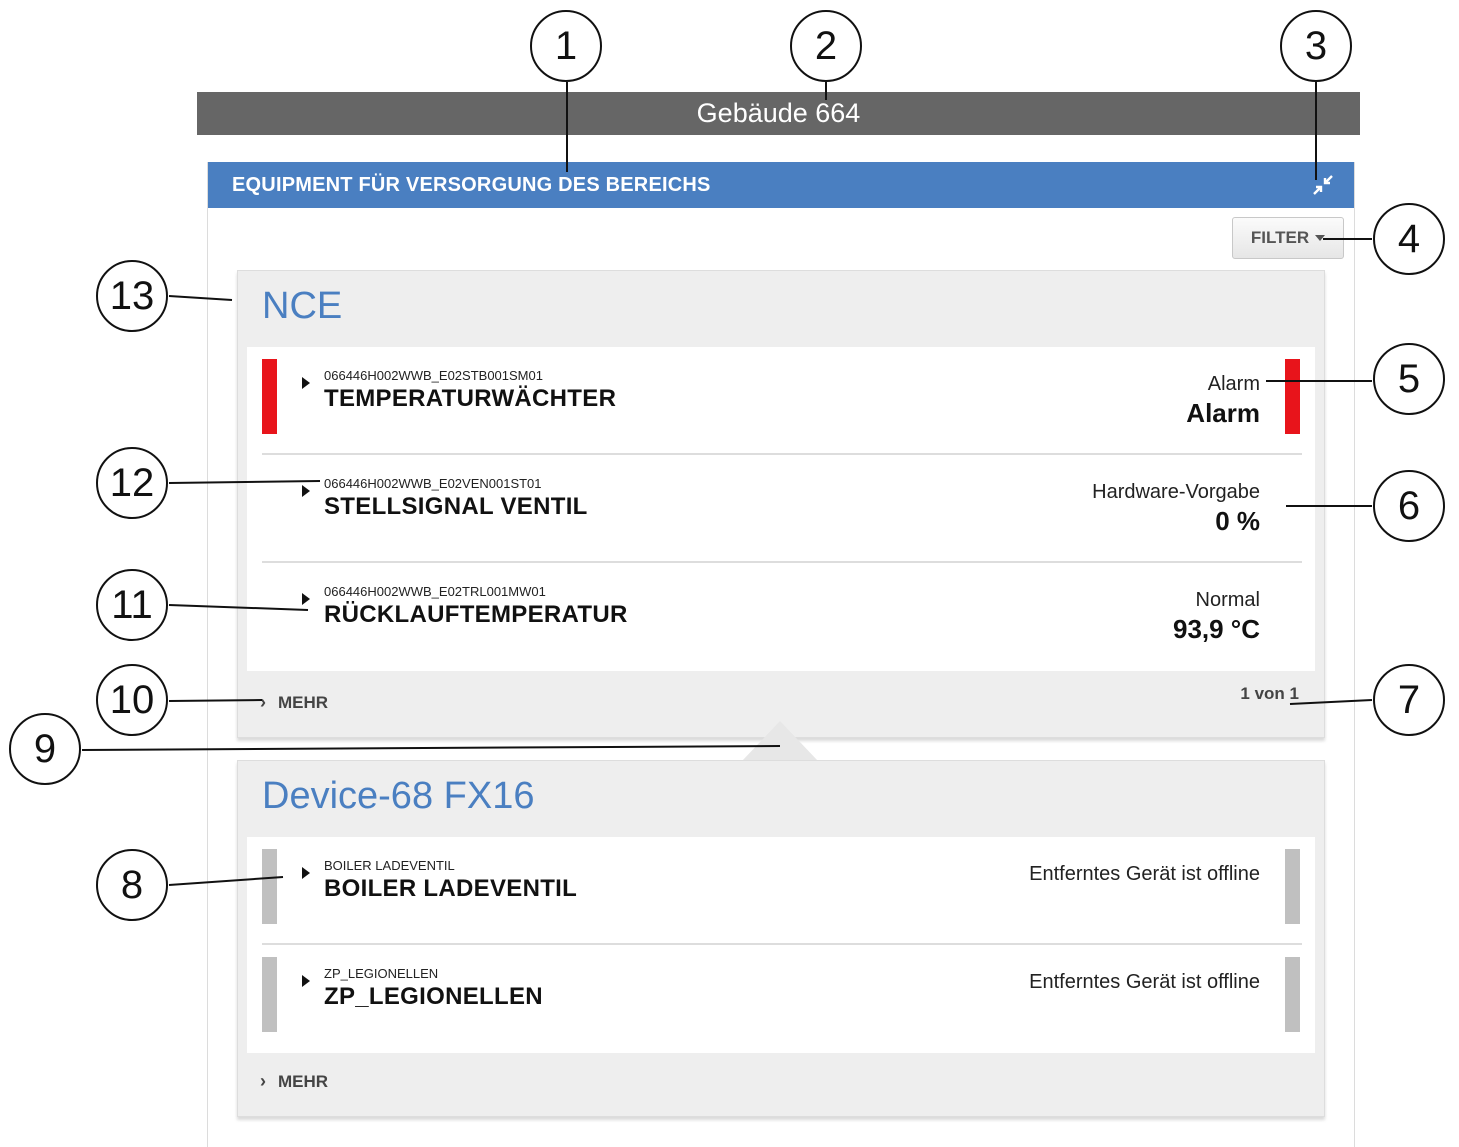 Image resolution: width=1459 pixels, height=1147 pixels. Describe the element at coordinates (566, 46) in the screenshot. I see `callout-1: 1` at that location.